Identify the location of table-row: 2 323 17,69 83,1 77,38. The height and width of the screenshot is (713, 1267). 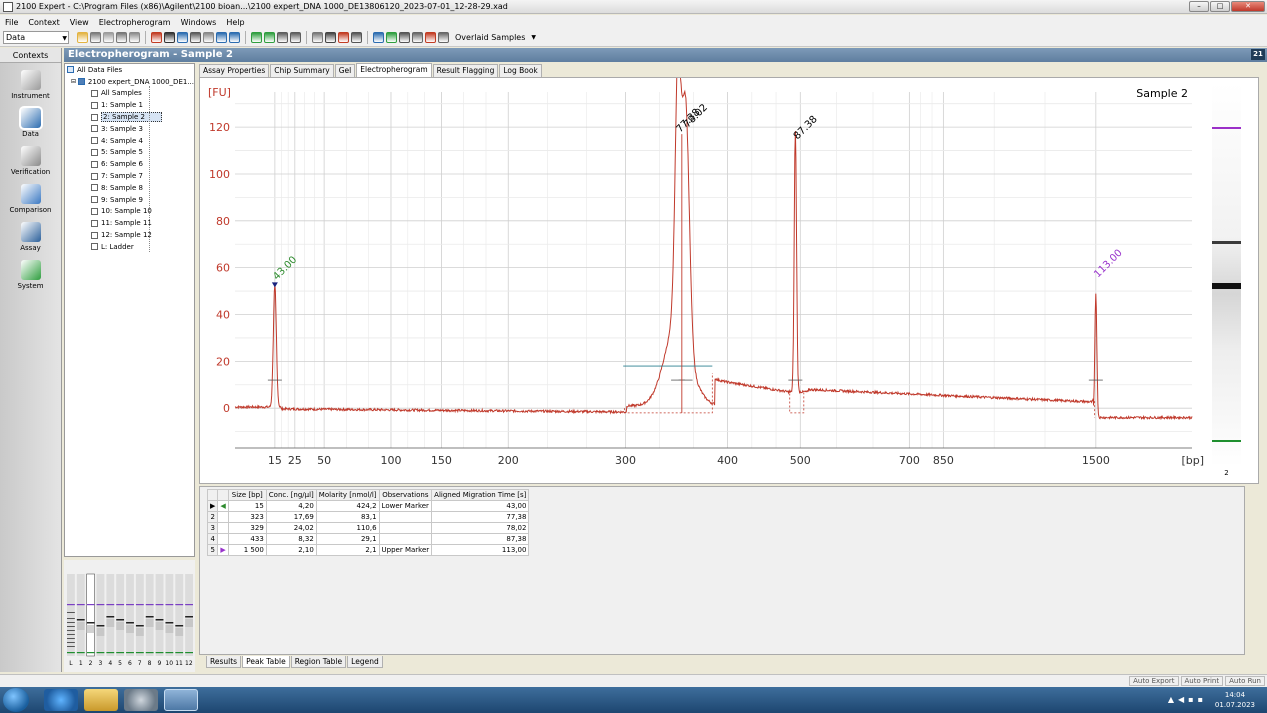
(368, 517).